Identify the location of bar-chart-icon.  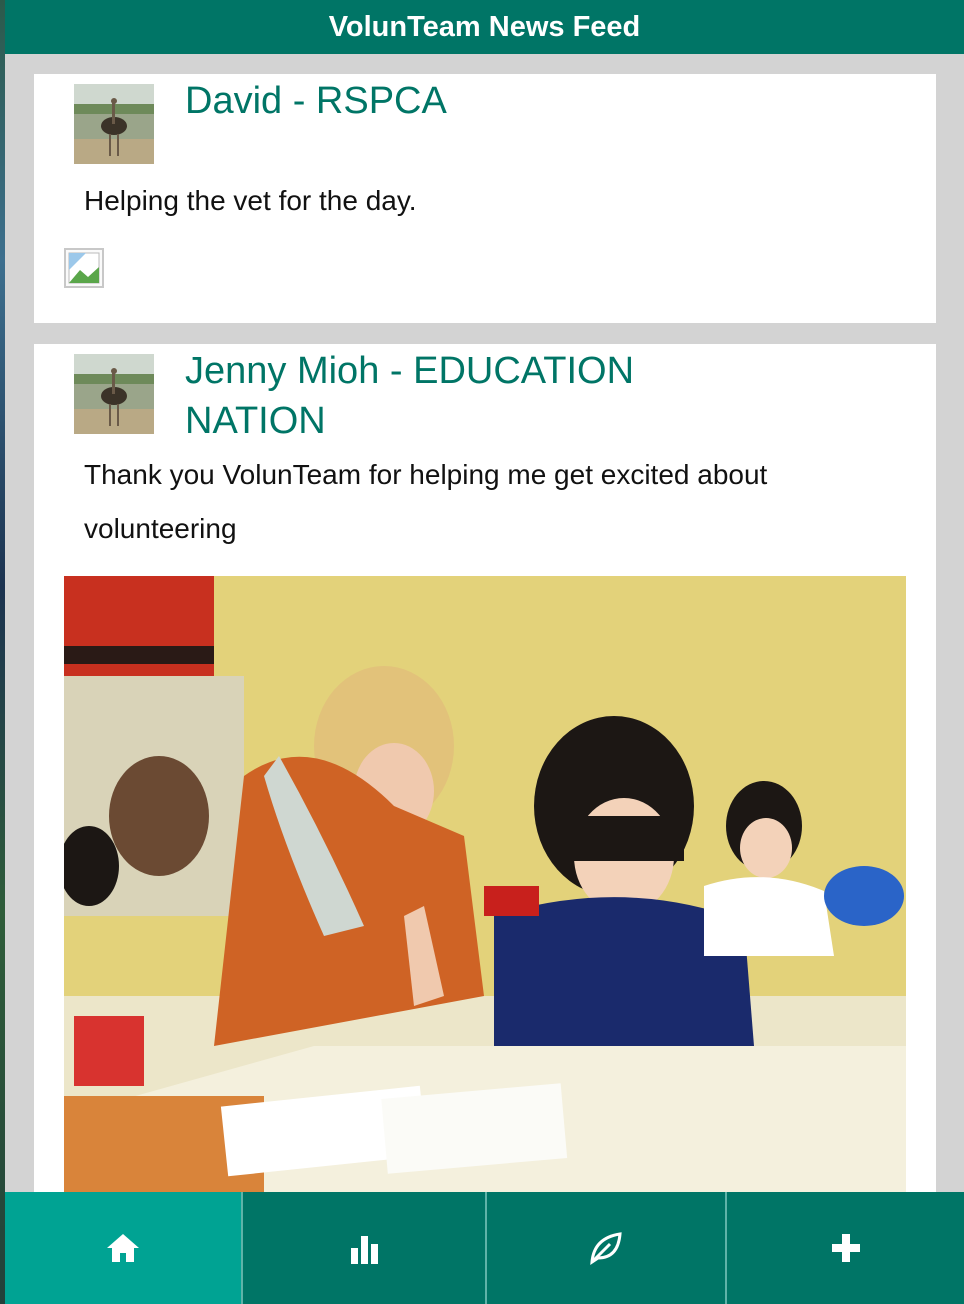
(364, 1250).